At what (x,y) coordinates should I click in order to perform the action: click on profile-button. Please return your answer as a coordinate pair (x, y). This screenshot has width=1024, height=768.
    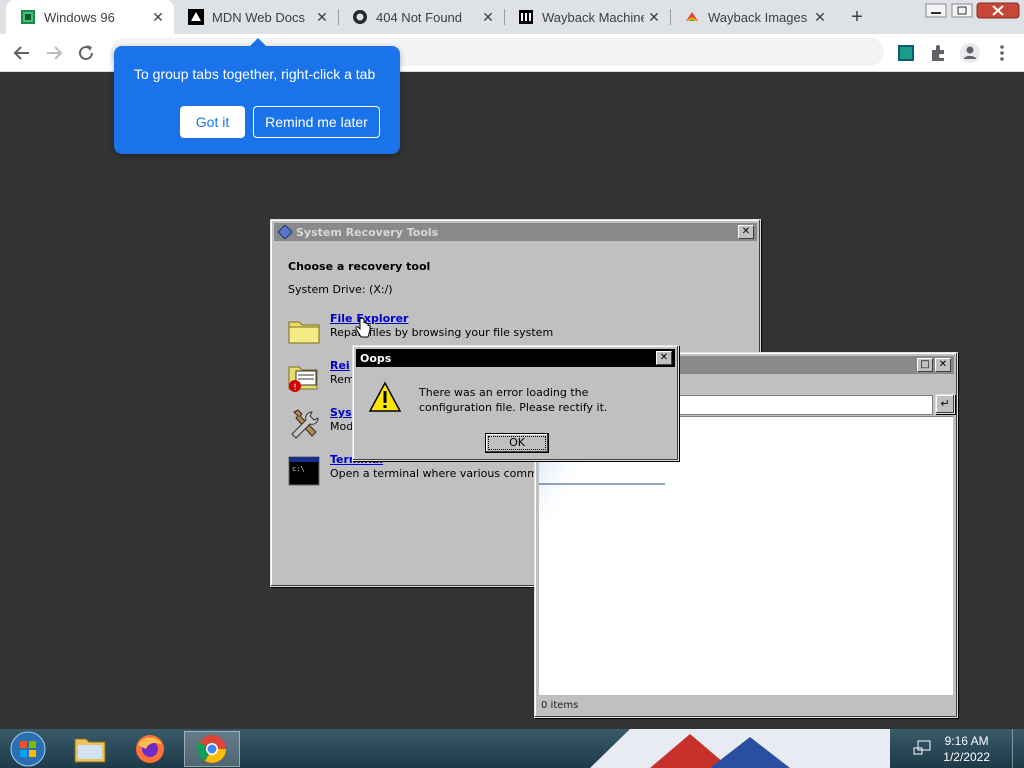
    Looking at the image, I should click on (970, 53).